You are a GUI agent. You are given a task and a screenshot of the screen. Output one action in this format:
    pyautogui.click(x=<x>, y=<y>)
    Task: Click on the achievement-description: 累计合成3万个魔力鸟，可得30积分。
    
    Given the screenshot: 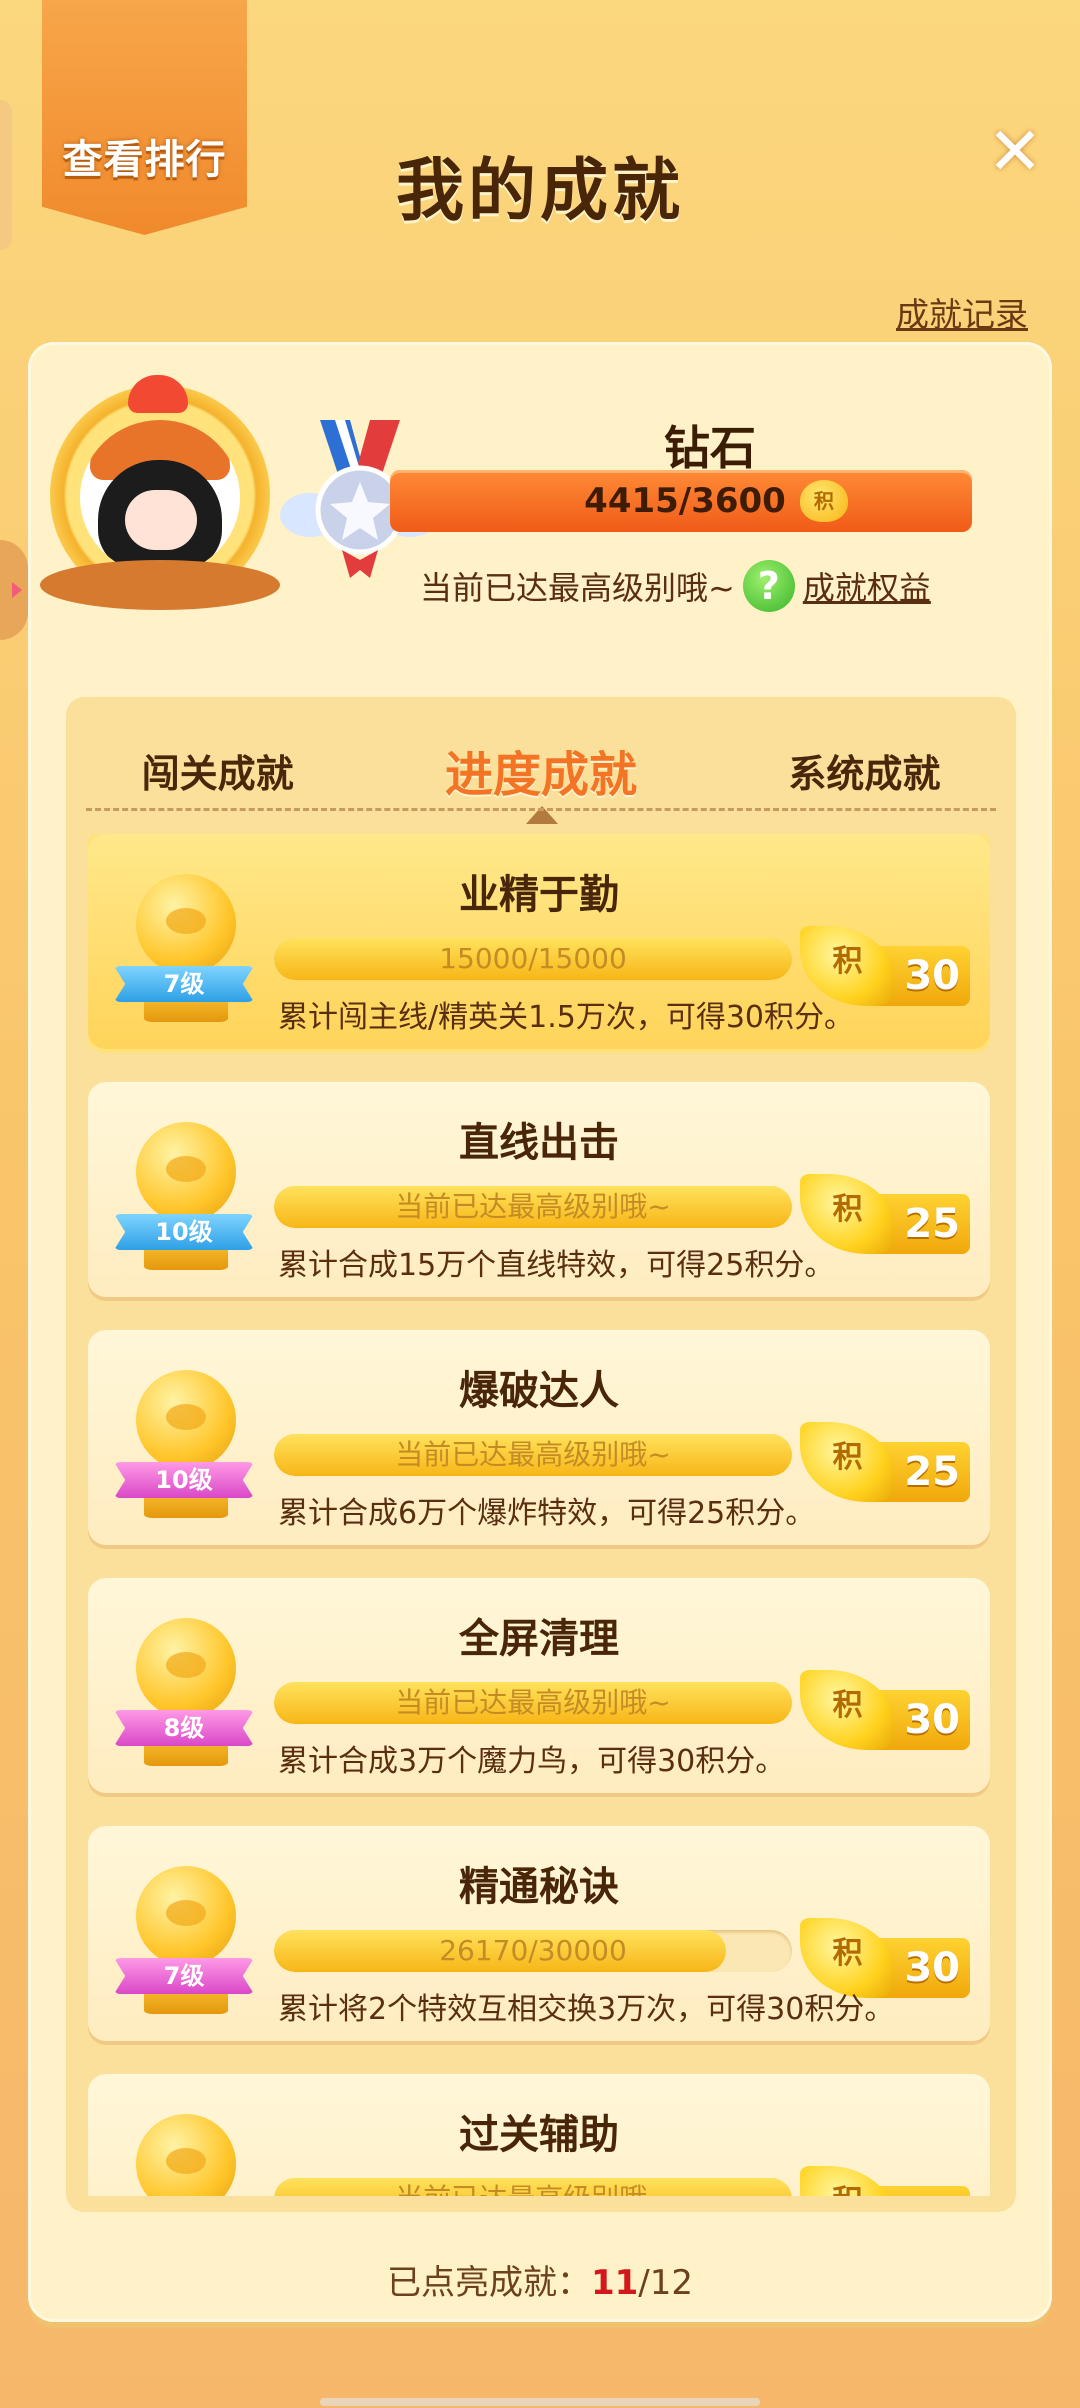 What is the action you would take?
    pyautogui.click(x=532, y=1761)
    